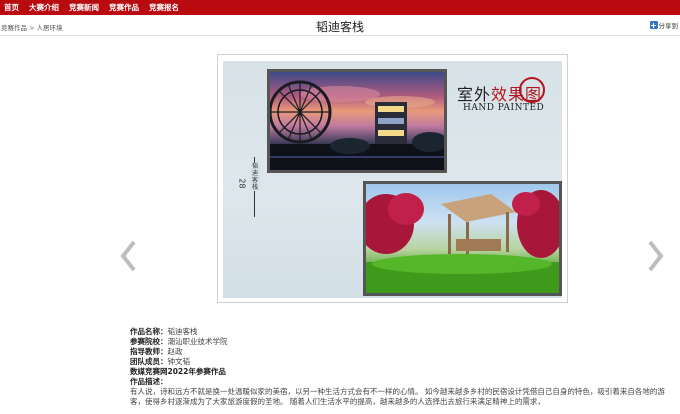 The height and width of the screenshot is (414, 680). Describe the element at coordinates (44, 7) in the screenshot. I see `nav-item-about: 大赛介绍` at that location.